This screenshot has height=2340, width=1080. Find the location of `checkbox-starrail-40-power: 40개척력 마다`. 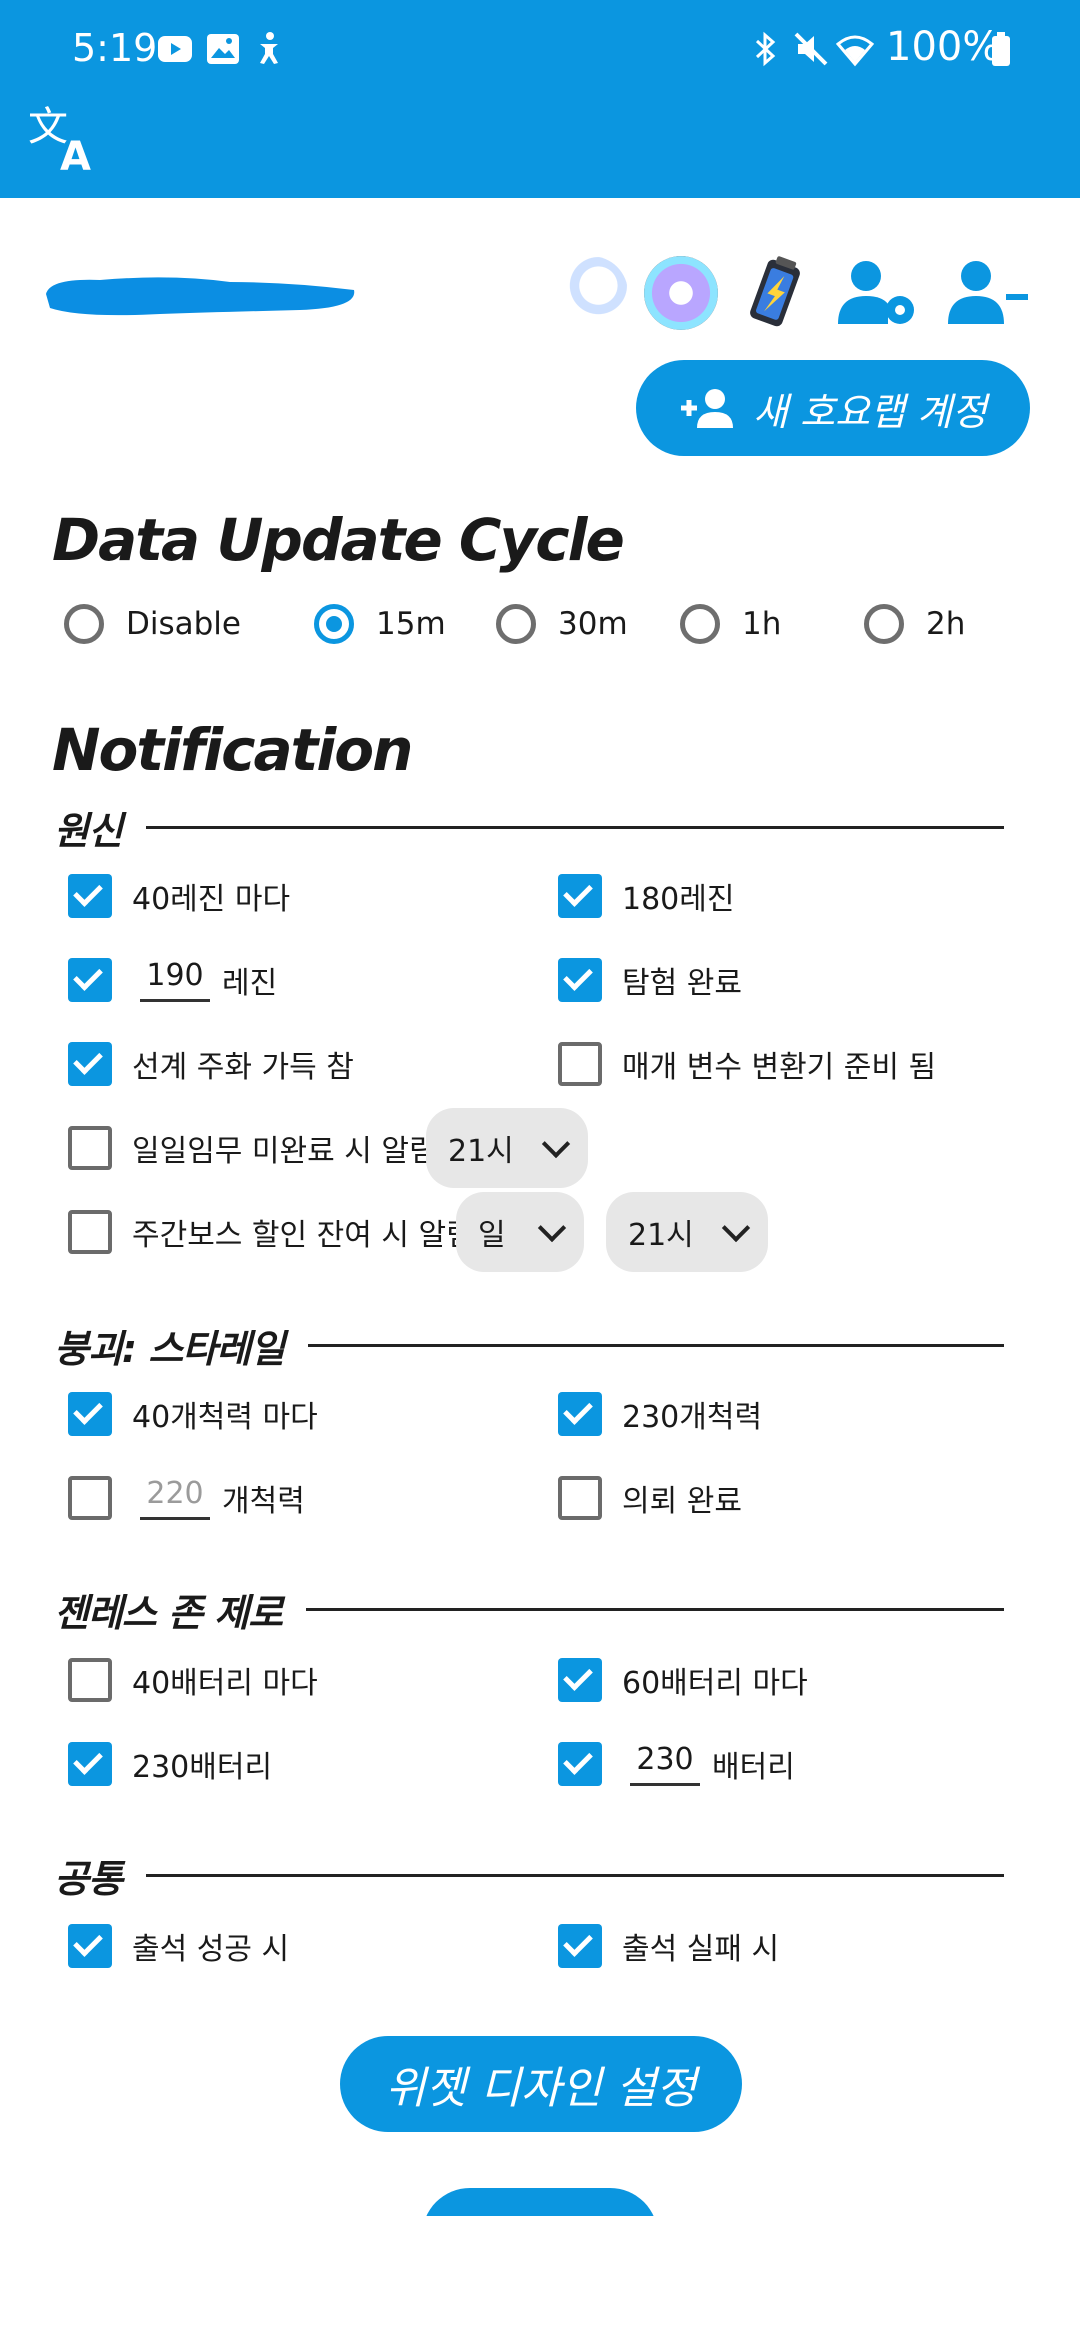

checkbox-starrail-40-power: 40개척력 마다 is located at coordinates (193, 1414).